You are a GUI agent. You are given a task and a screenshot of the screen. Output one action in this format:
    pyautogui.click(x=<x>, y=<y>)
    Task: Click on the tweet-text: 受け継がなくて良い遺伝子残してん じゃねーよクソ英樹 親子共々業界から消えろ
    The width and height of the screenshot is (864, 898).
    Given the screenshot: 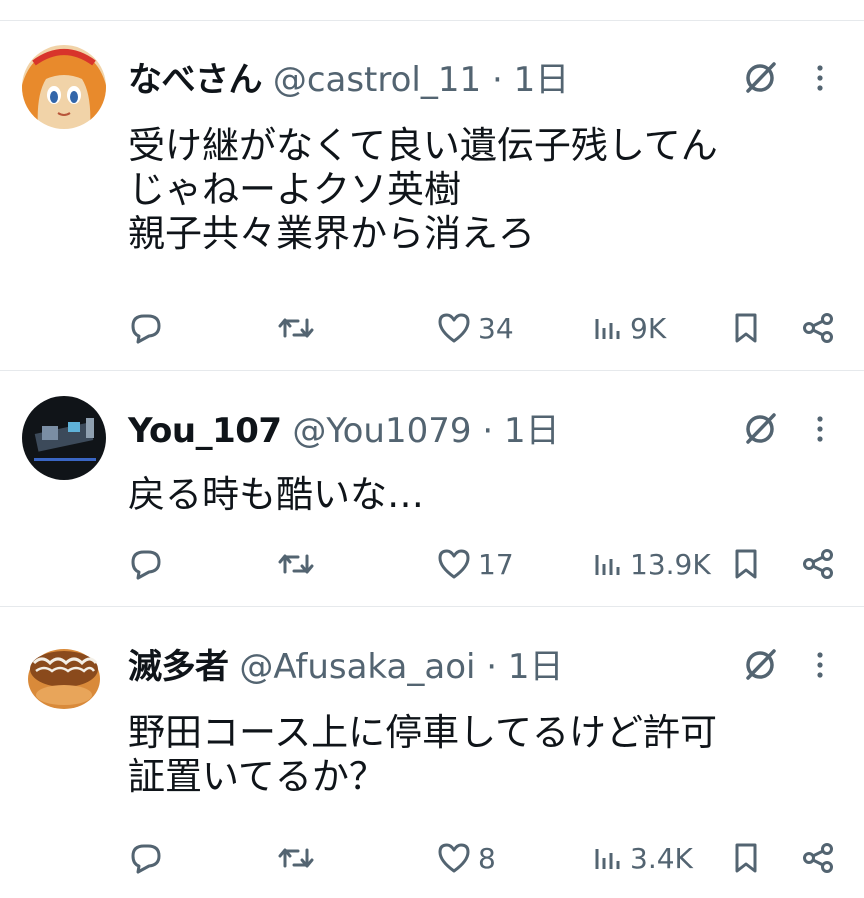 What is the action you would take?
    pyautogui.click(x=423, y=190)
    